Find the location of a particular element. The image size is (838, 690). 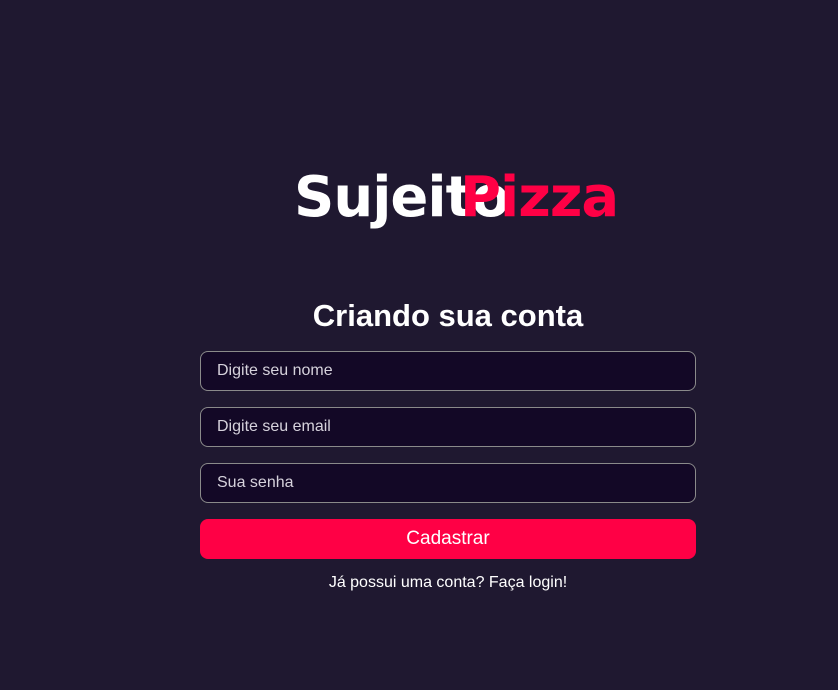

page-title: Criando sua conta is located at coordinates (448, 315).